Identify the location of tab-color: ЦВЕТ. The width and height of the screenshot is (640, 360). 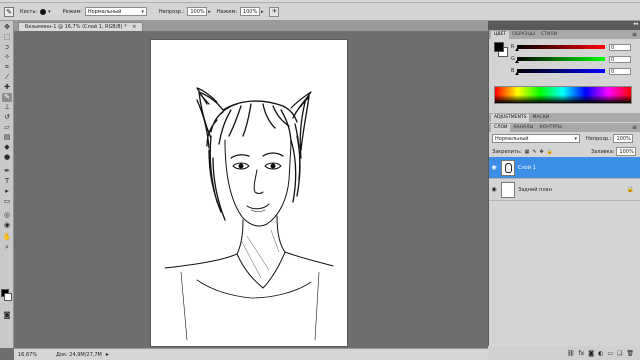
(500, 35).